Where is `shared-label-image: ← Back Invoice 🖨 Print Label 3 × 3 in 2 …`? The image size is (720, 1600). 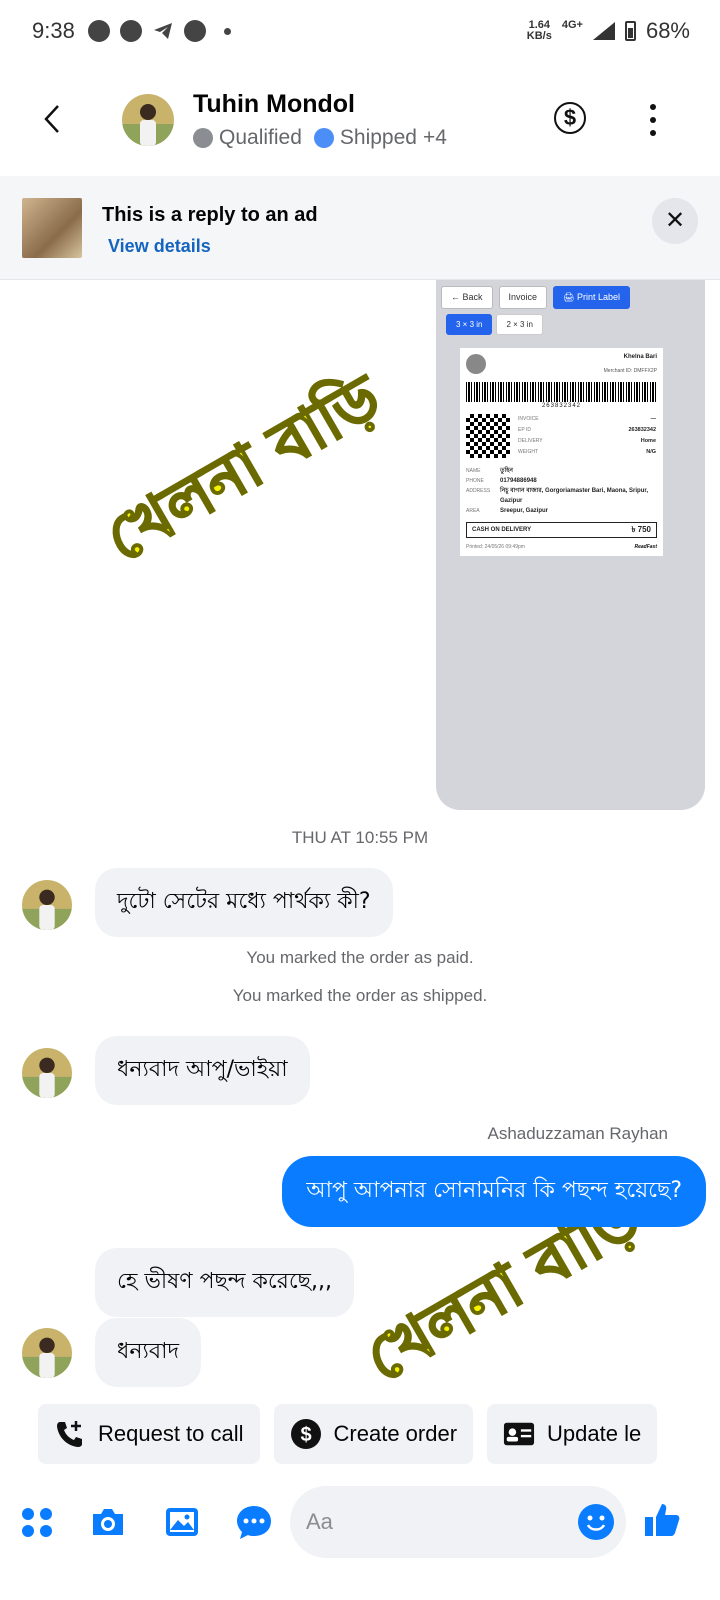 shared-label-image: ← Back Invoice 🖨 Print Label 3 × 3 in 2 … is located at coordinates (570, 545).